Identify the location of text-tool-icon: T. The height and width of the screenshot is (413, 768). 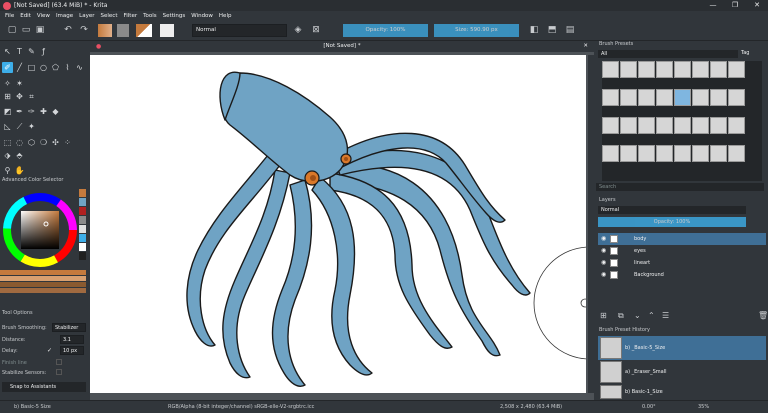
(19, 51).